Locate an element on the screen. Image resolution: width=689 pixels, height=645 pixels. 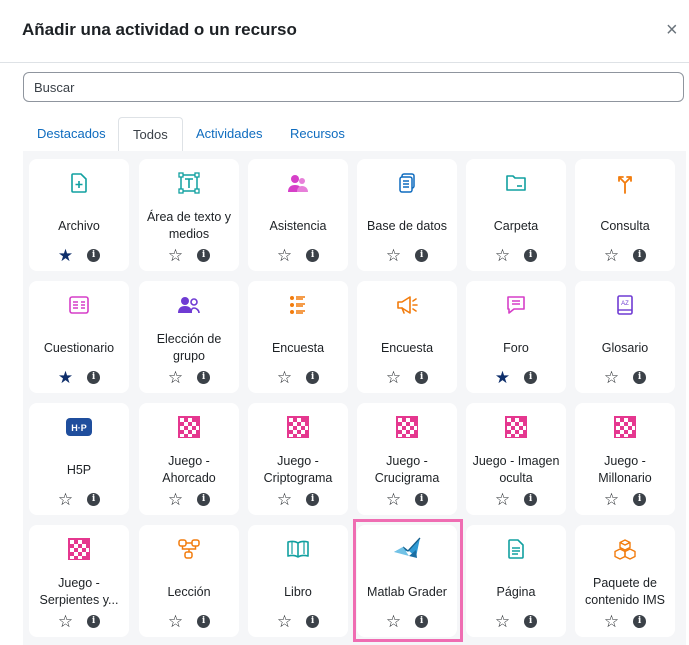
activity-card: Paquete de contenido IMS ☆ i is located at coordinates (625, 581).